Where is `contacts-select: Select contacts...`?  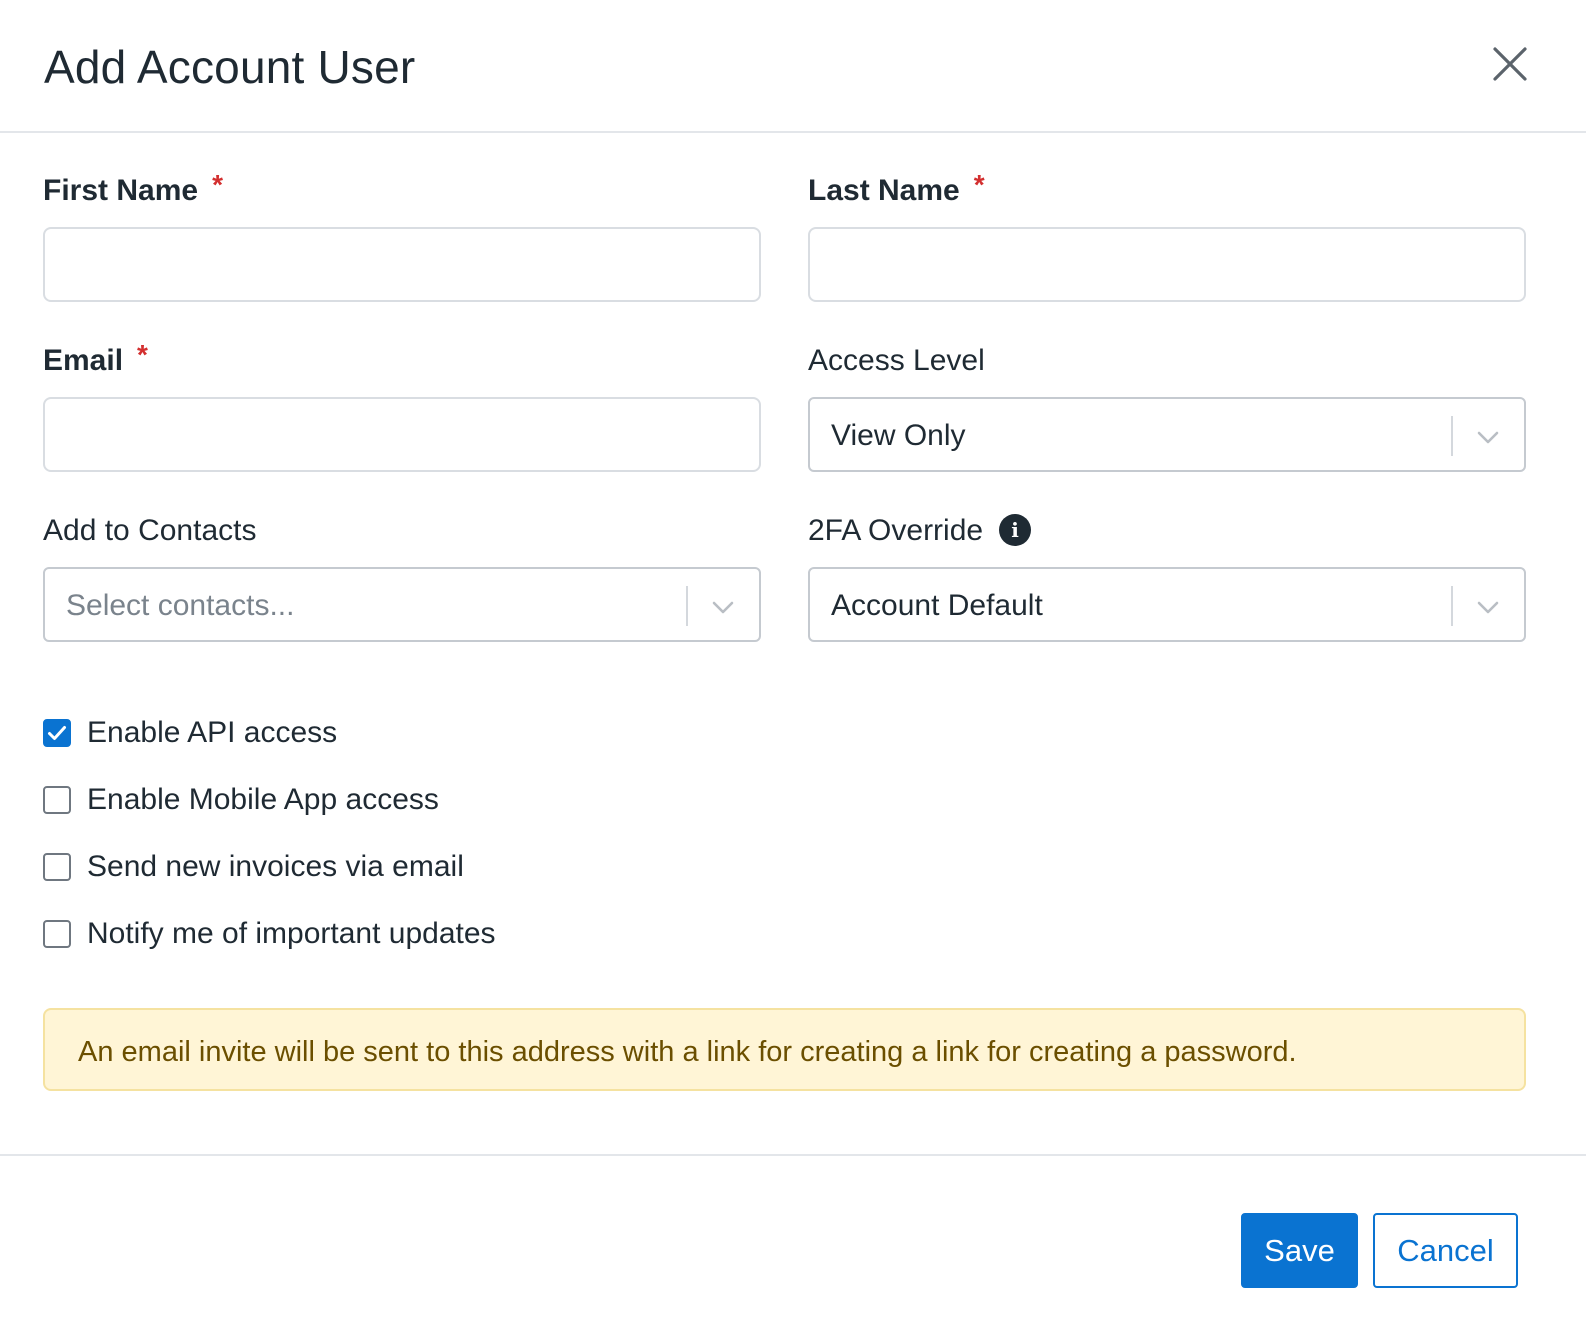 contacts-select: Select contacts... is located at coordinates (402, 604).